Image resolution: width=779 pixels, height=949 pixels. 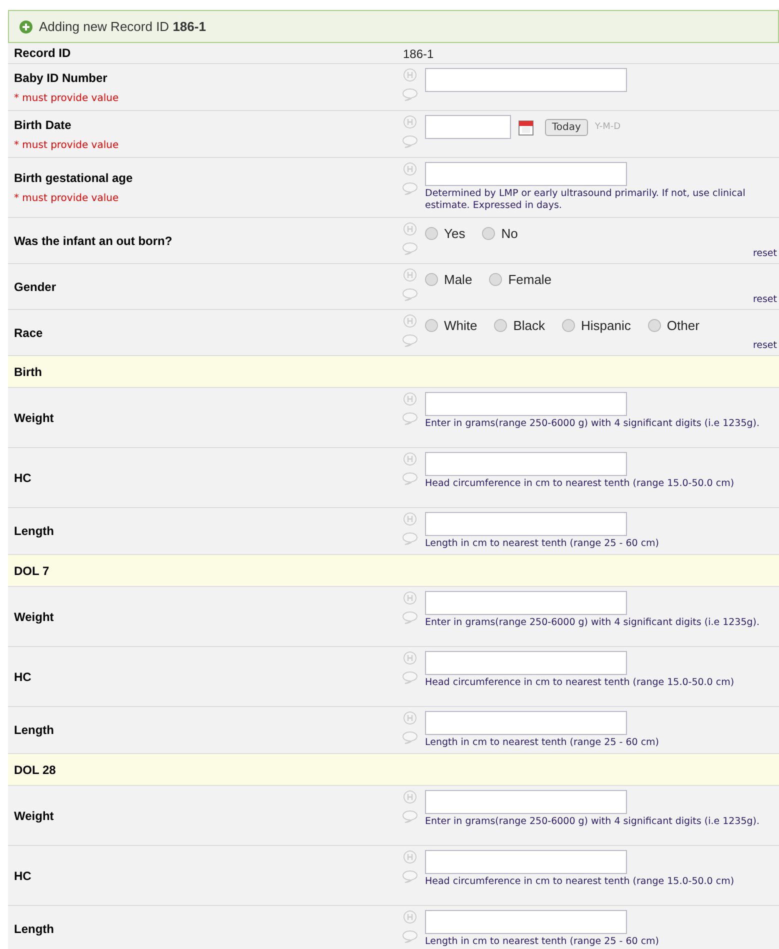 What do you see at coordinates (509, 233) in the screenshot?
I see `radio-label: No` at bounding box center [509, 233].